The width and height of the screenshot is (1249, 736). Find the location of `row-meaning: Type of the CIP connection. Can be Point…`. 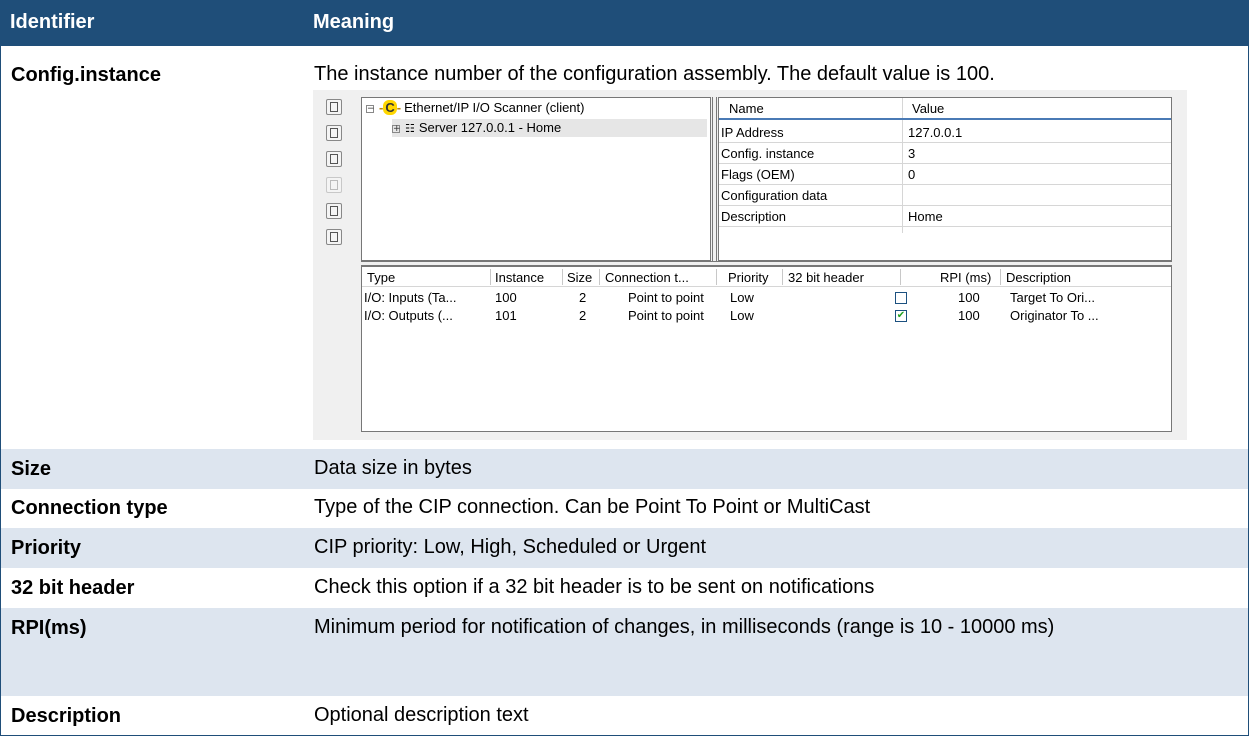

row-meaning: Type of the CIP connection. Can be Point… is located at coordinates (592, 507).